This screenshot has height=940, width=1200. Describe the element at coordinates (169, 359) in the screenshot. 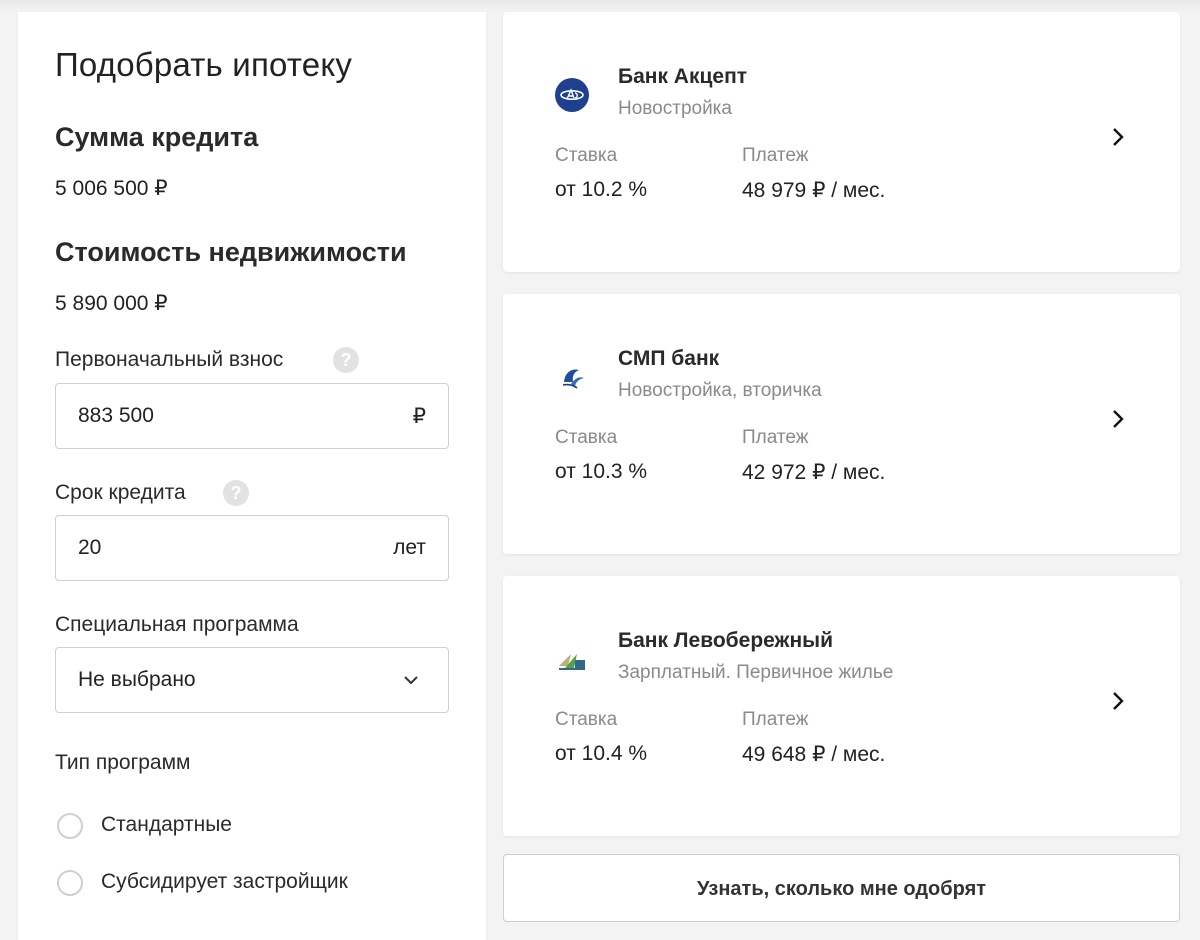

I see `down-payment-label: Первоначальный взнос` at that location.